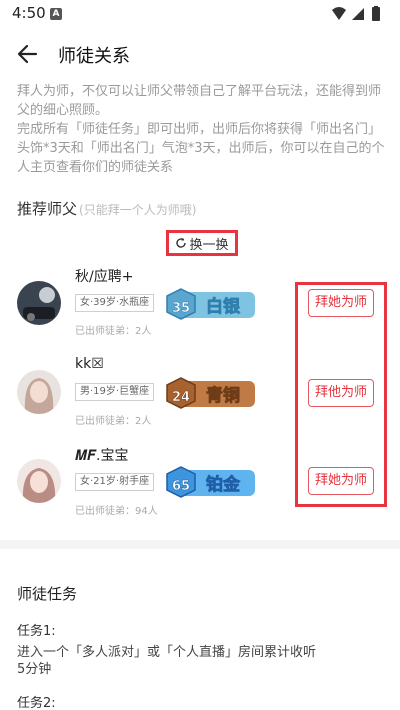 Image resolution: width=400 pixels, height=710 pixels. Describe the element at coordinates (223, 395) in the screenshot. I see `rank-name: 青铜` at that location.